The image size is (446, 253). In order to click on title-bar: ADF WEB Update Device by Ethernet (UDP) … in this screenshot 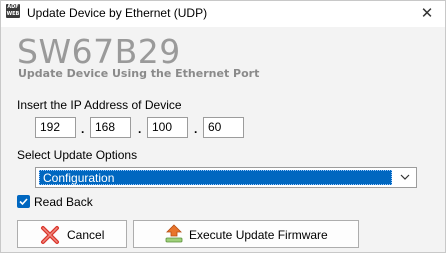, I will do `click(223, 14)`.